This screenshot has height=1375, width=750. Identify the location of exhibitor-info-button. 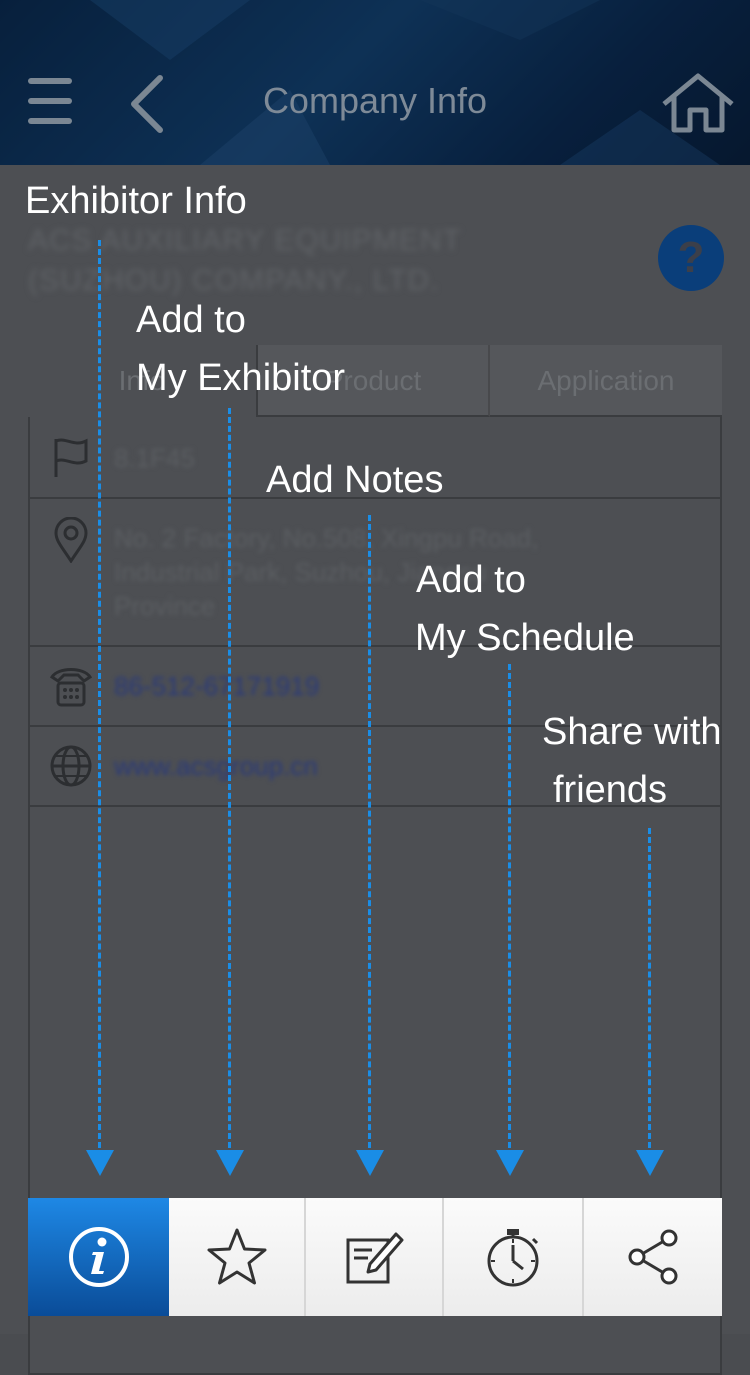
(98, 1257).